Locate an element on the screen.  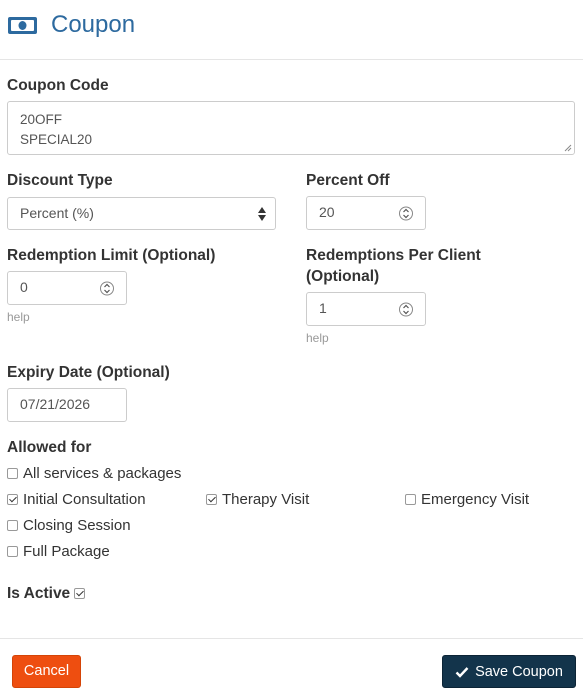
coupon-code-line: SPECIAL20 is located at coordinates (56, 139).